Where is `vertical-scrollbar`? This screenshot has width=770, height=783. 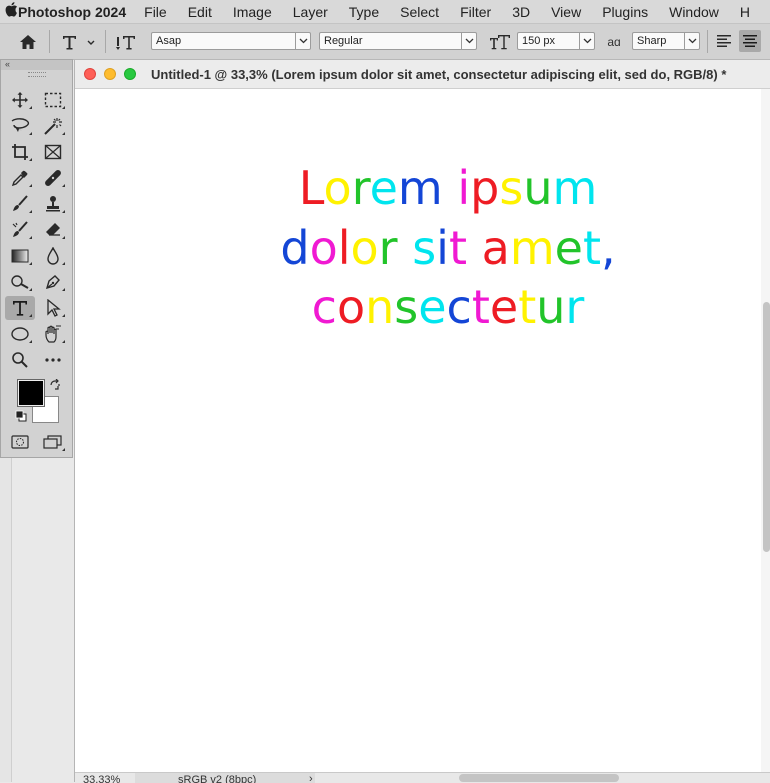
vertical-scrollbar is located at coordinates (765, 430).